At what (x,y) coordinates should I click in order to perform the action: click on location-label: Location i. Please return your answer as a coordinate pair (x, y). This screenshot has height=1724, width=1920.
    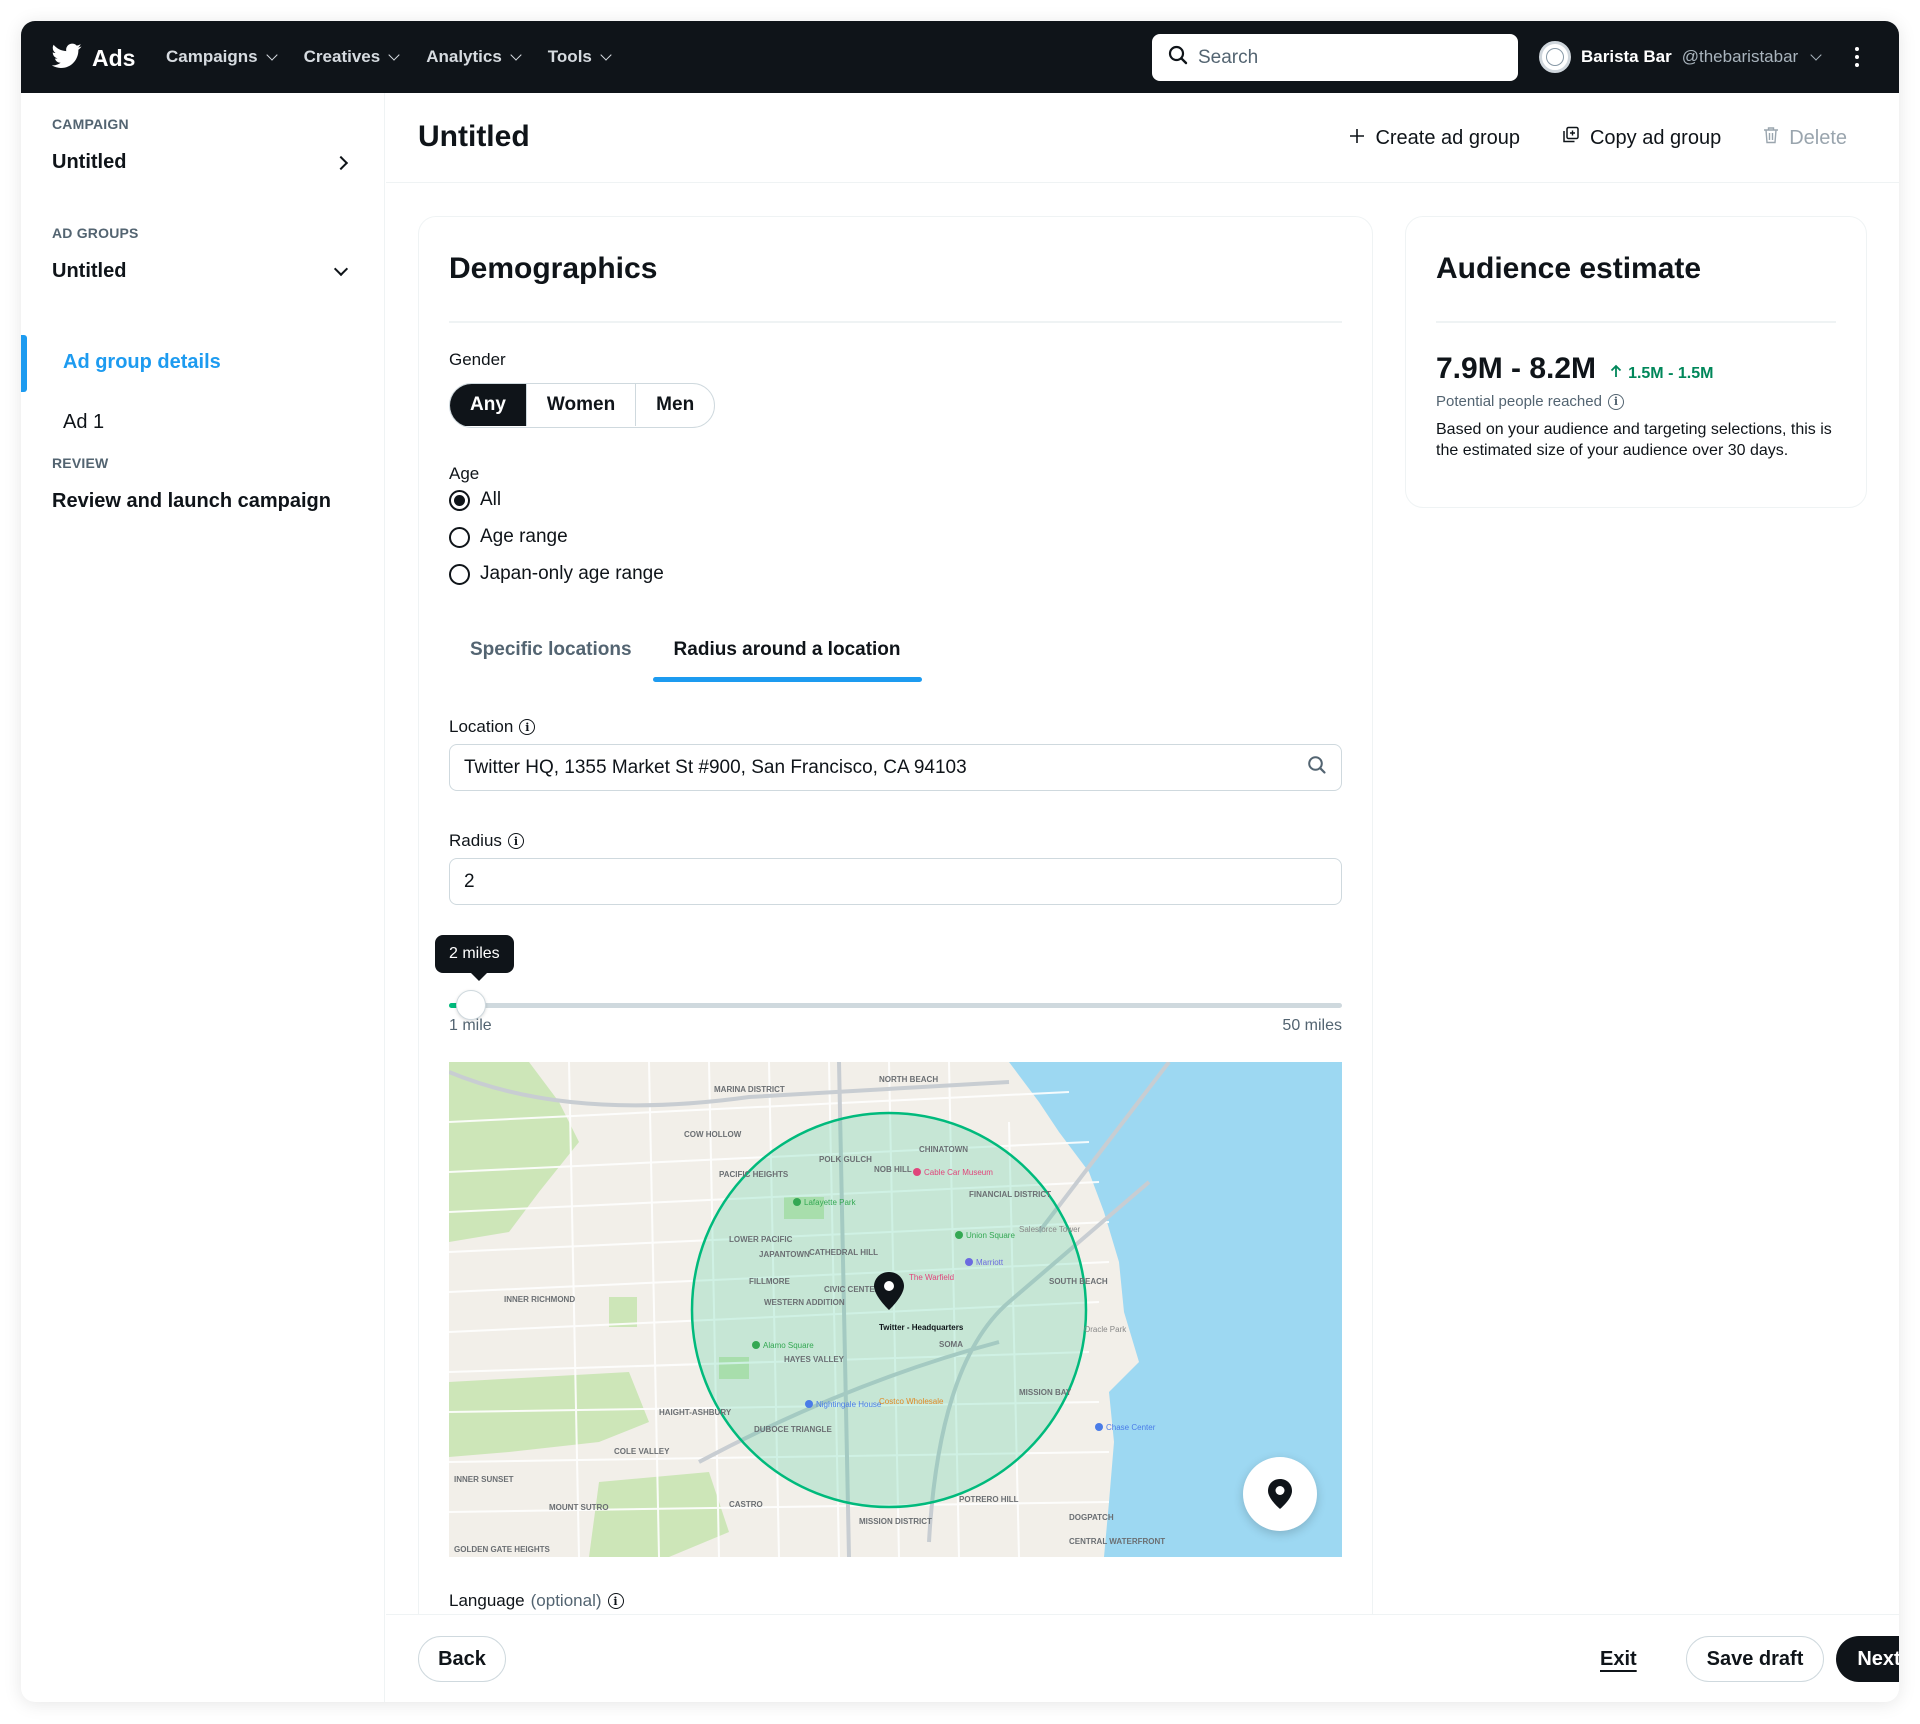
    Looking at the image, I should click on (492, 727).